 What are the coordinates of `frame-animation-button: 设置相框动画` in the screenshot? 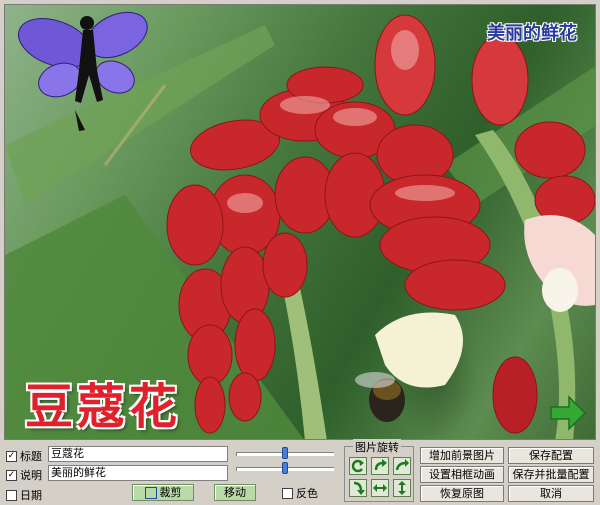 It's located at (462, 474).